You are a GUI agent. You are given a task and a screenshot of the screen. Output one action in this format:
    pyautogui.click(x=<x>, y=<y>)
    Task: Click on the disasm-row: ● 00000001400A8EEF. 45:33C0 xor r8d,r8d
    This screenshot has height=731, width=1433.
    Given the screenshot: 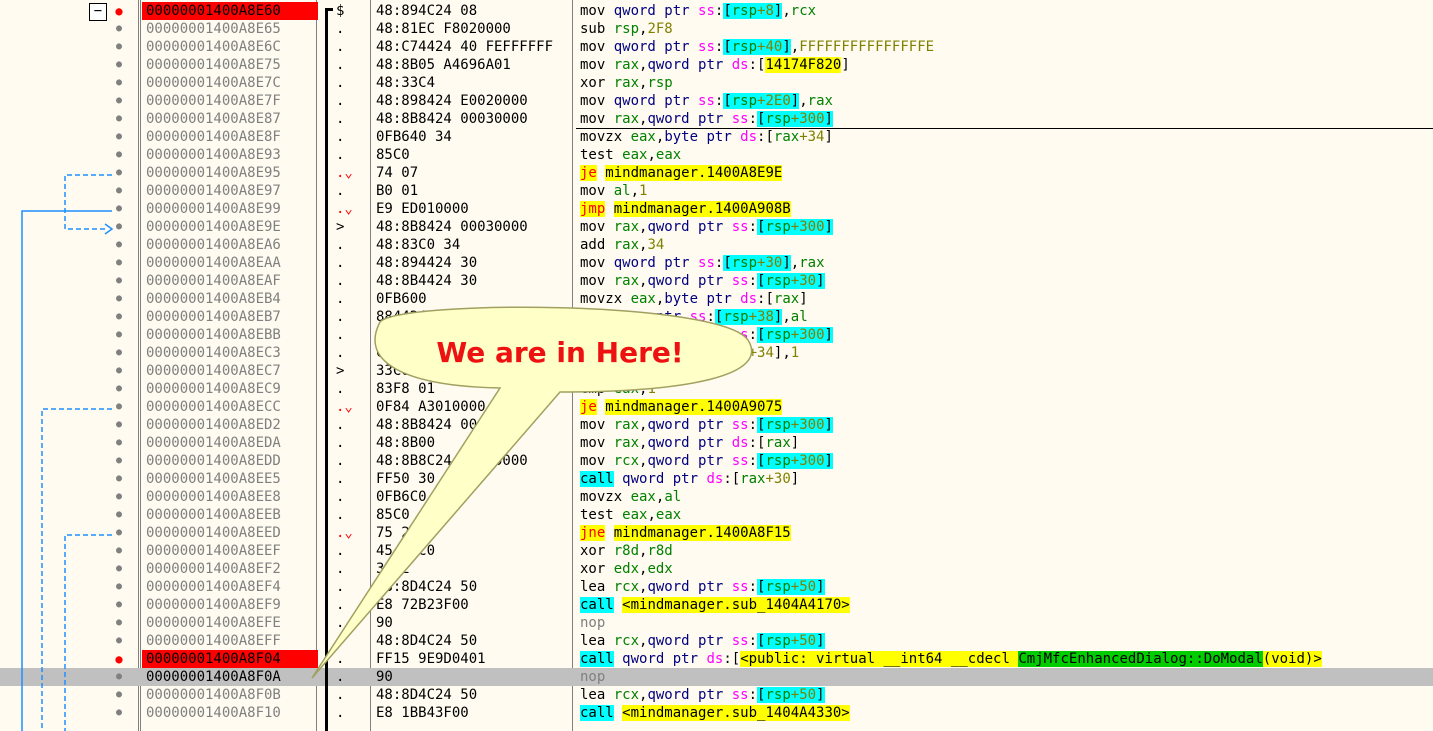 What is the action you would take?
    pyautogui.click(x=716, y=551)
    